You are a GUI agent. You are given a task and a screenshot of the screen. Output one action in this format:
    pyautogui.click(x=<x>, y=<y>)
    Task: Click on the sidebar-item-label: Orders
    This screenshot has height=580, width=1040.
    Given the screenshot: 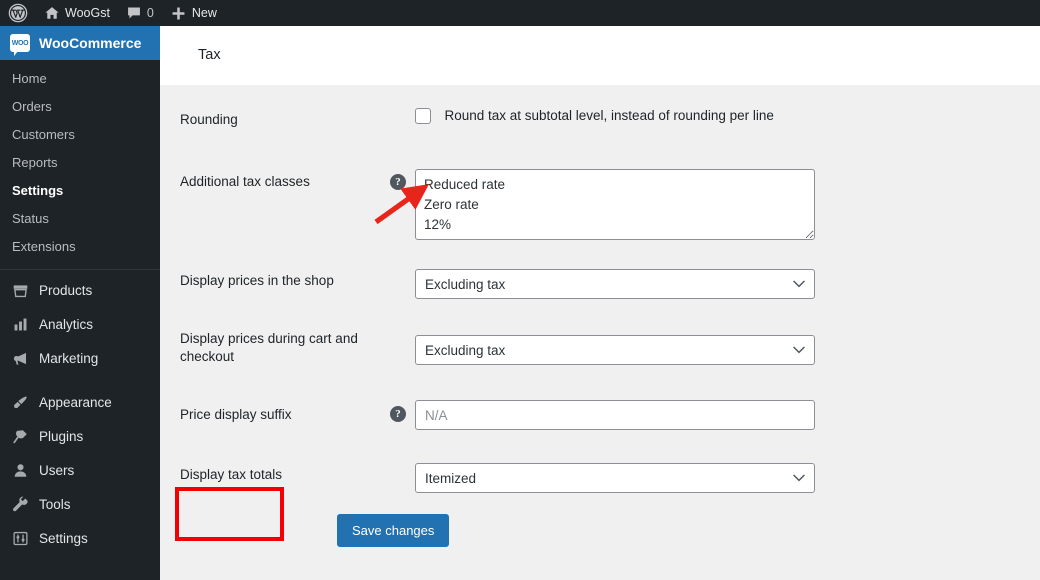 What is the action you would take?
    pyautogui.click(x=32, y=106)
    